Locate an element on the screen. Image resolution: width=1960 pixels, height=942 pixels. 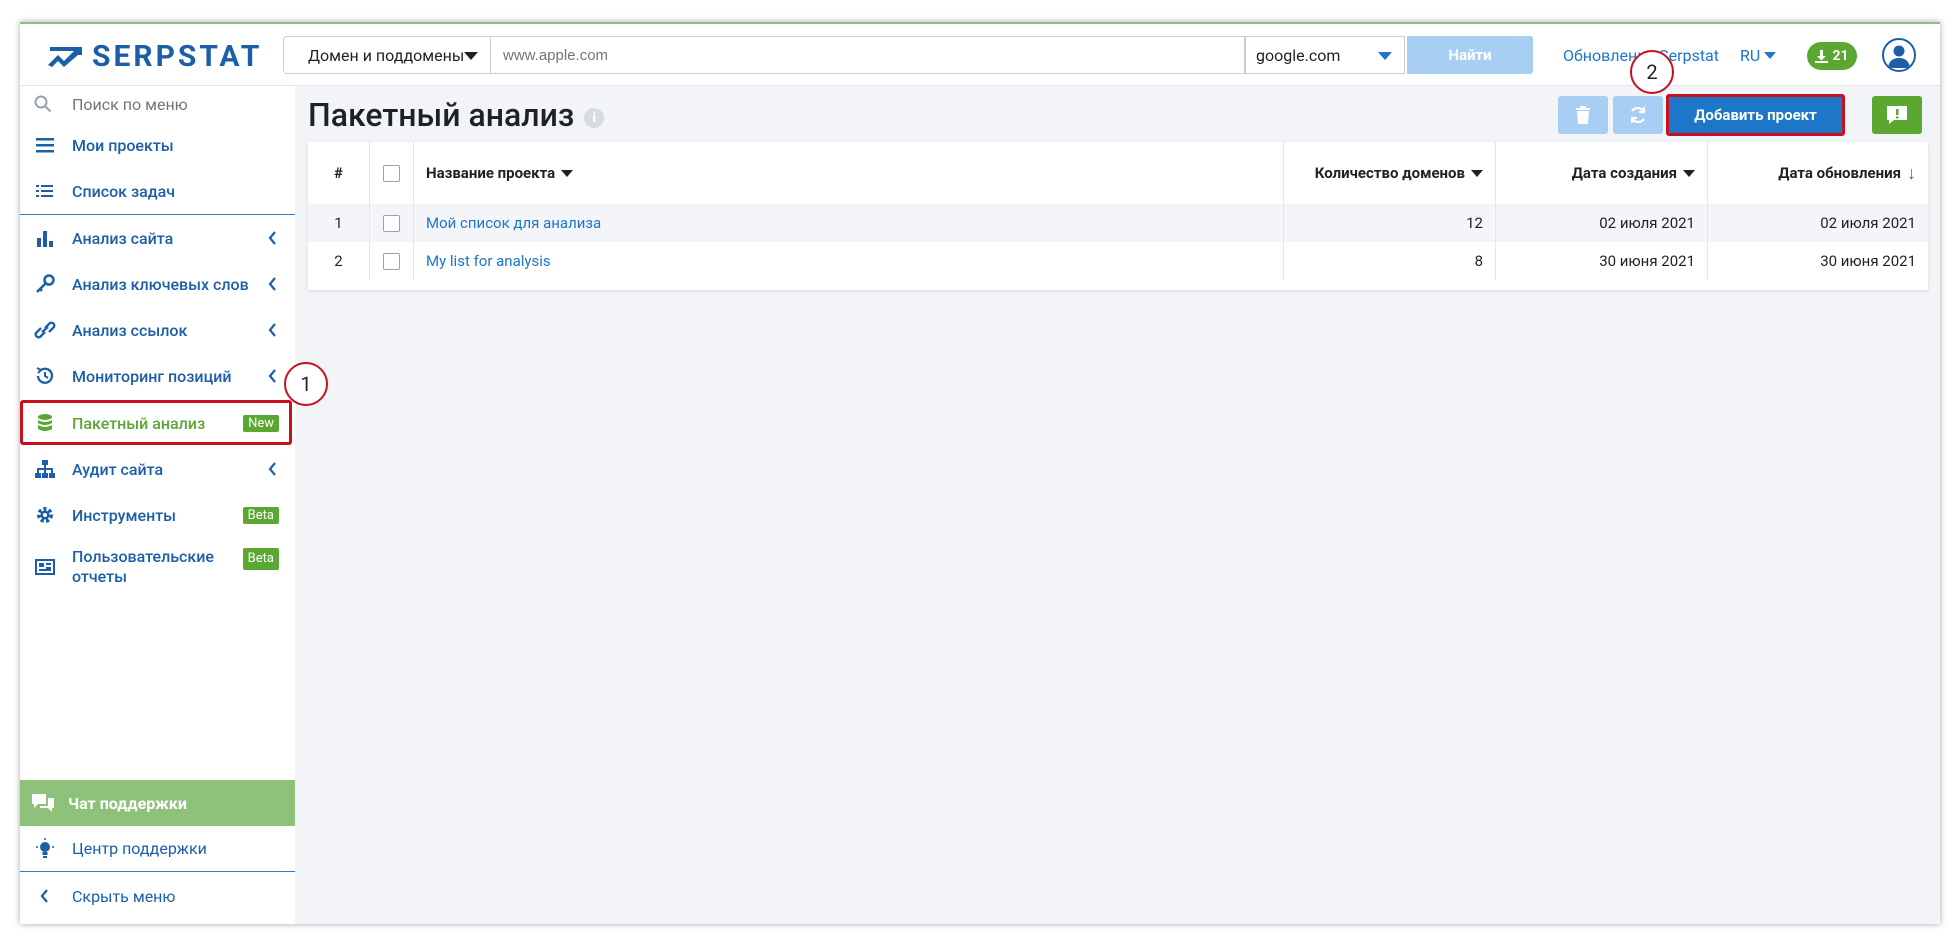
sidebar-item-tools: Инструменты Beta is located at coordinates (157, 515).